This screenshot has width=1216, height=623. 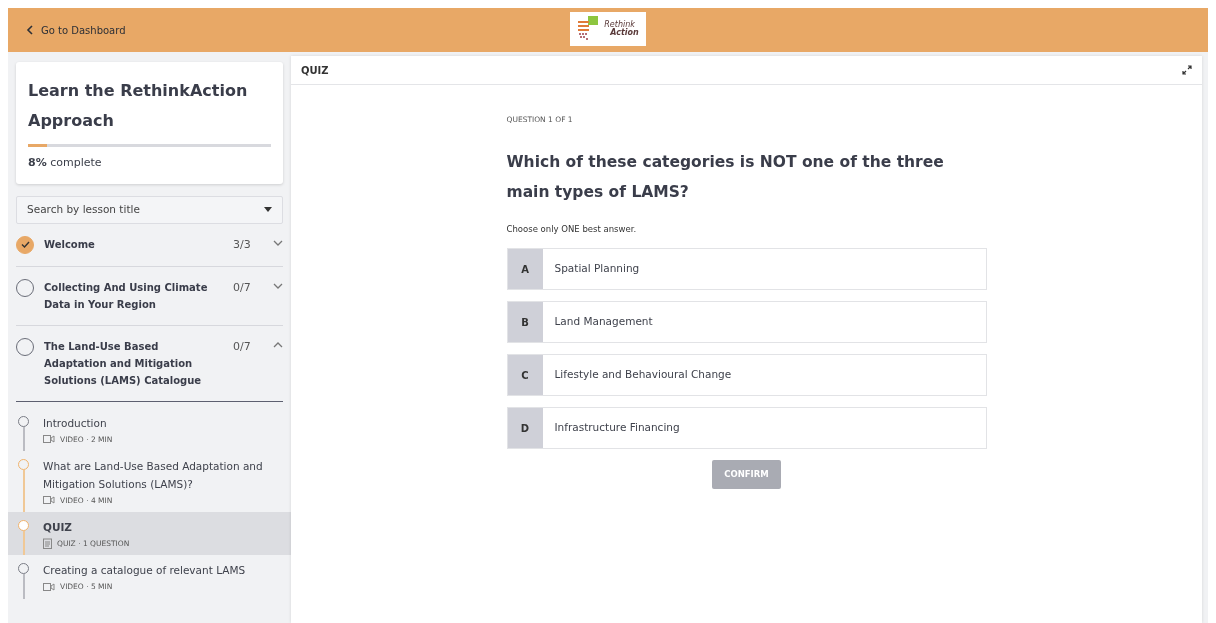 I want to click on logo-text: Rethink Action, so click(x=621, y=29).